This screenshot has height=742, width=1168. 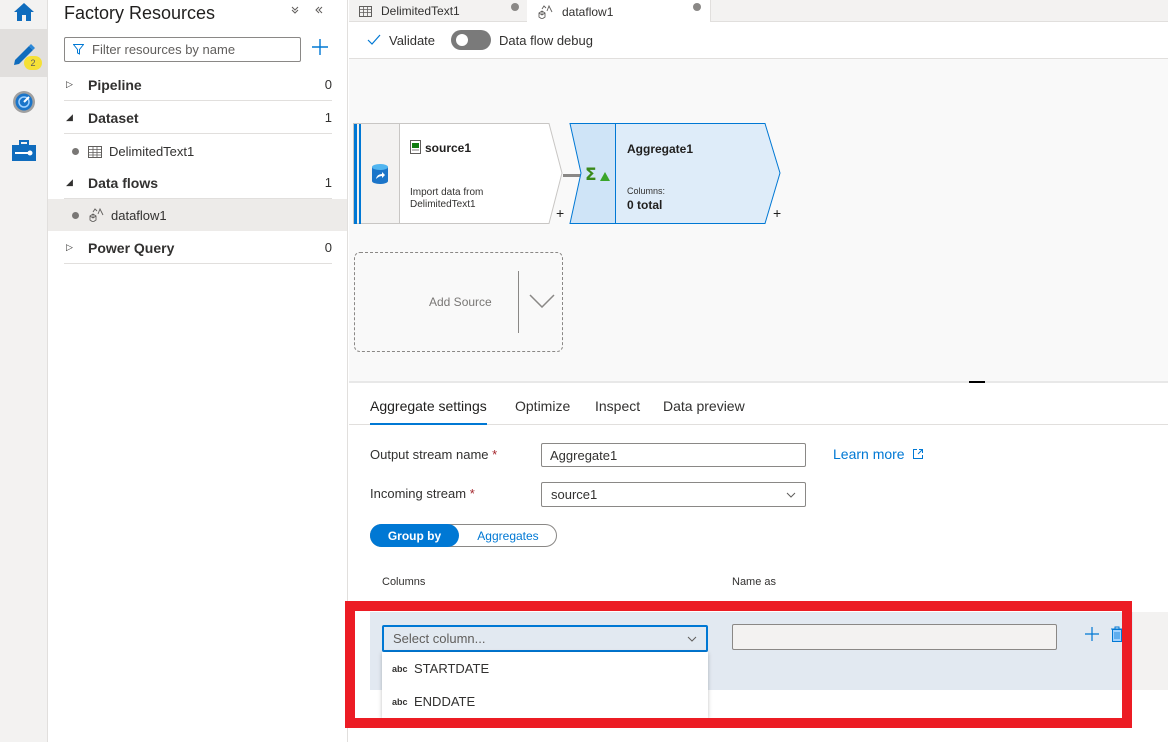 What do you see at coordinates (24, 371) in the screenshot?
I see `left-nav-rail: 2` at bounding box center [24, 371].